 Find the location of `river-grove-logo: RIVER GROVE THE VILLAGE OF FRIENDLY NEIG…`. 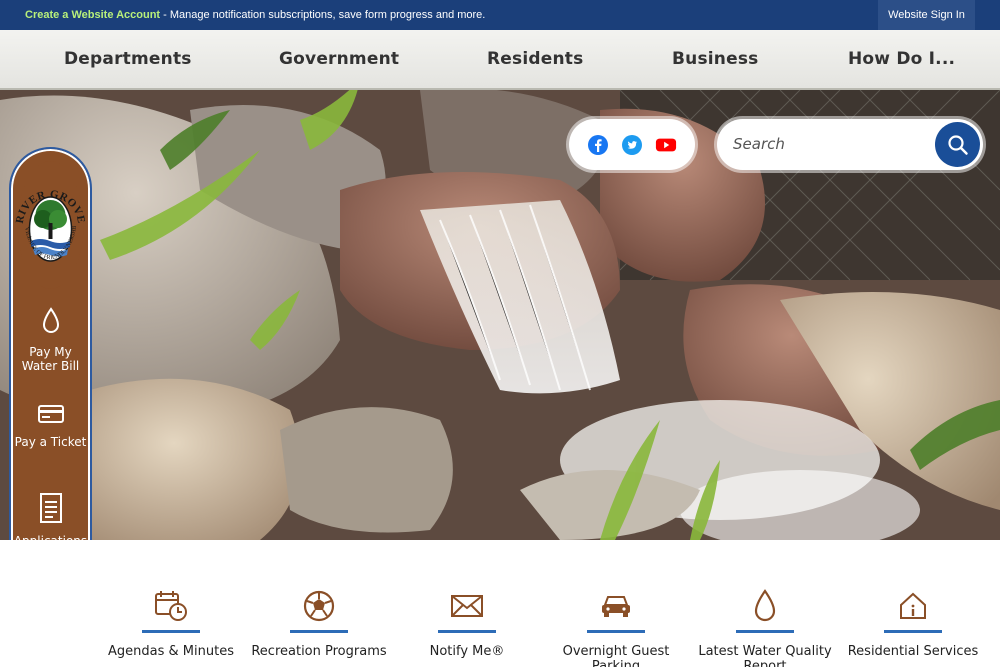

river-grove-logo: RIVER GROVE THE VILLAGE OF FRIENDLY NEIG… is located at coordinates (50, 223).